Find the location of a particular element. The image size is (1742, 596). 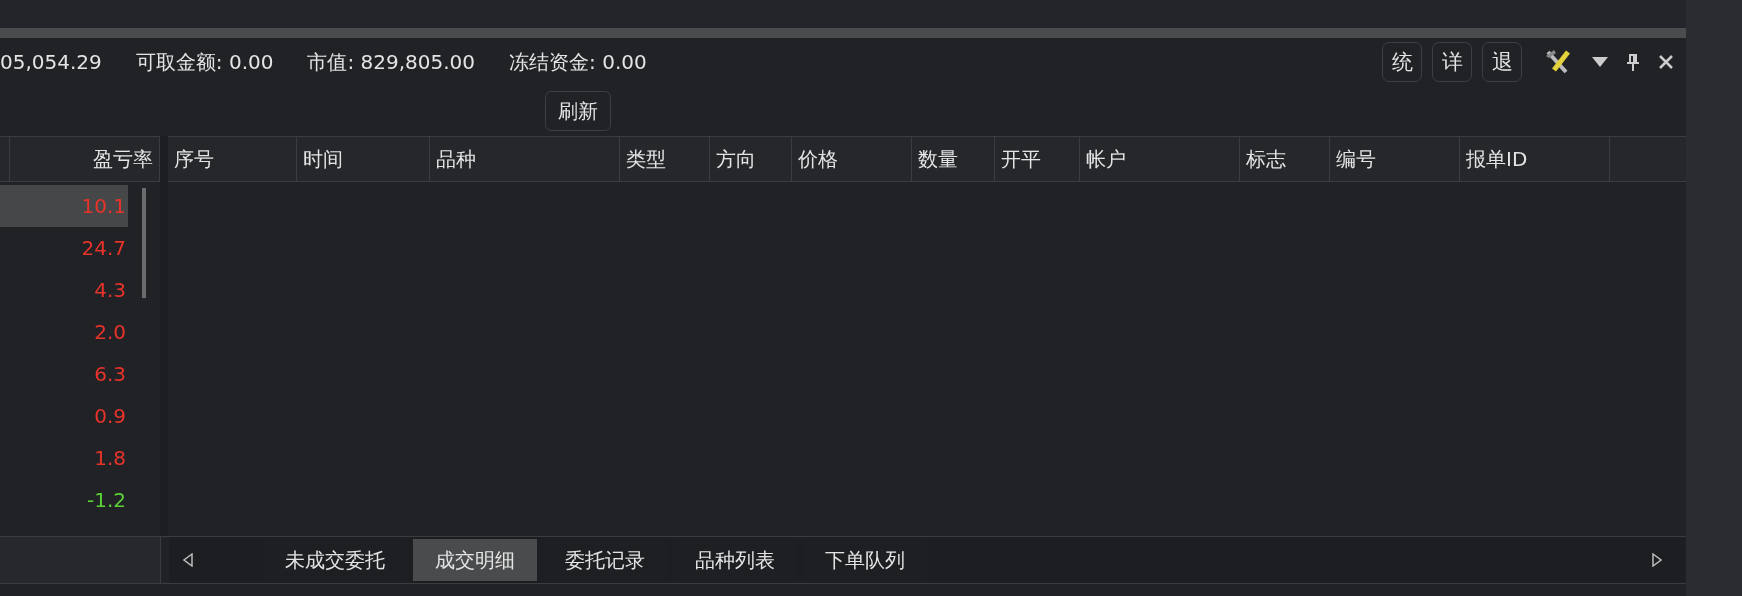

table-cell-text: 6.3 is located at coordinates (110, 374).